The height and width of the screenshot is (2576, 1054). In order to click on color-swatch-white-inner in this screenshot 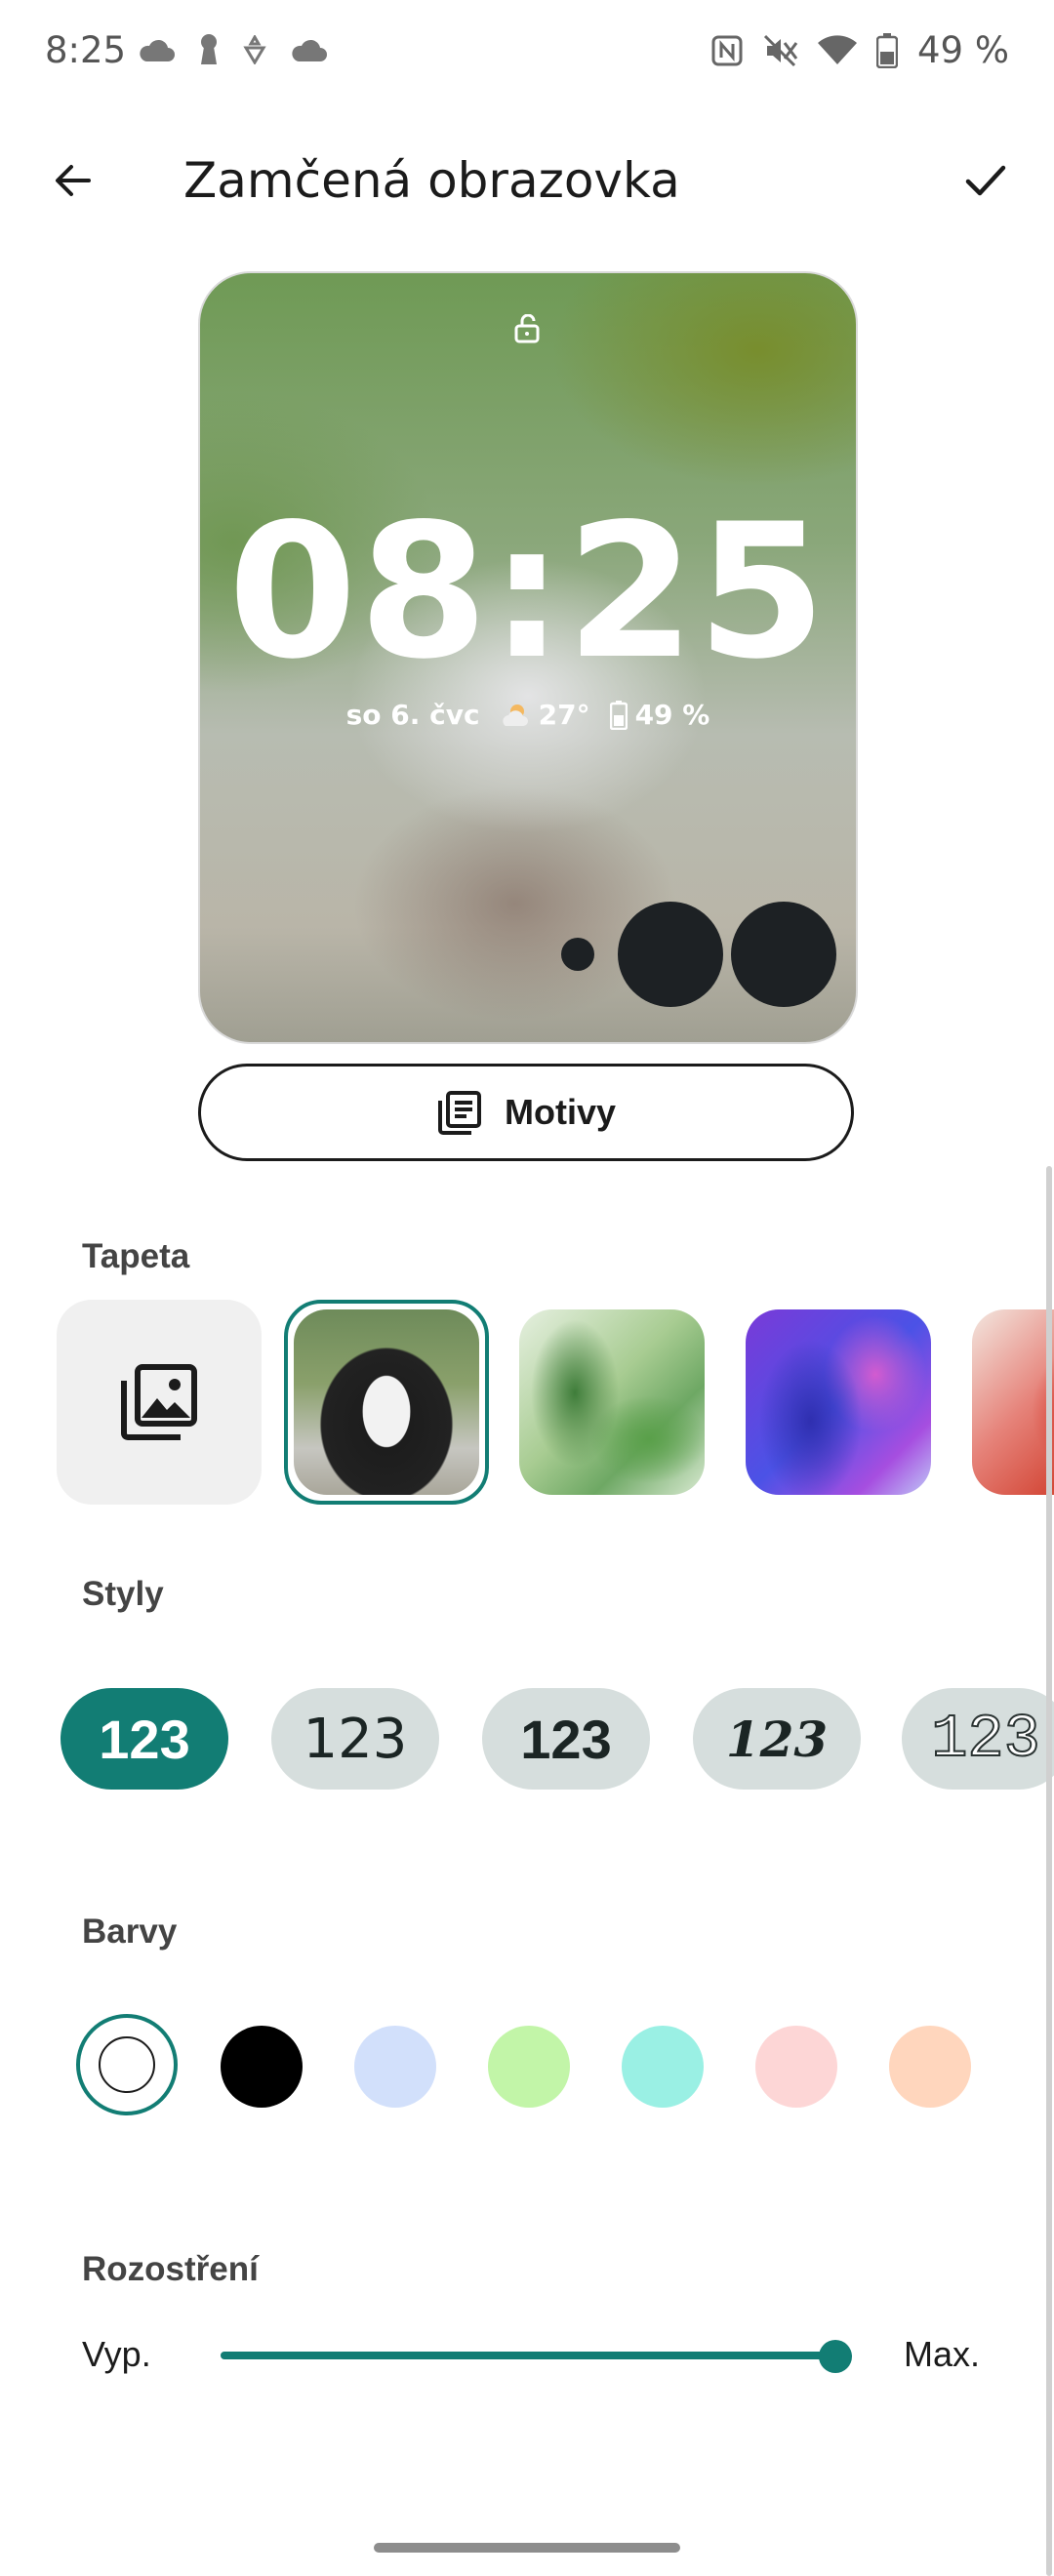, I will do `click(127, 2064)`.